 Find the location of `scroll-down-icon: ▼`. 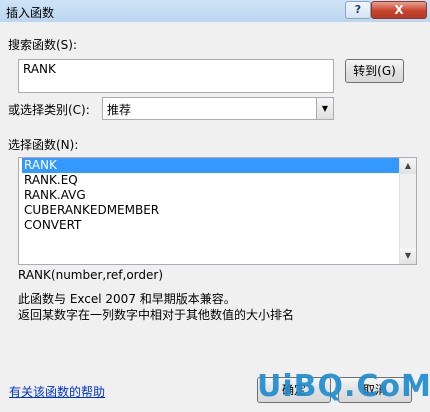

scroll-down-icon: ▼ is located at coordinates (408, 256).